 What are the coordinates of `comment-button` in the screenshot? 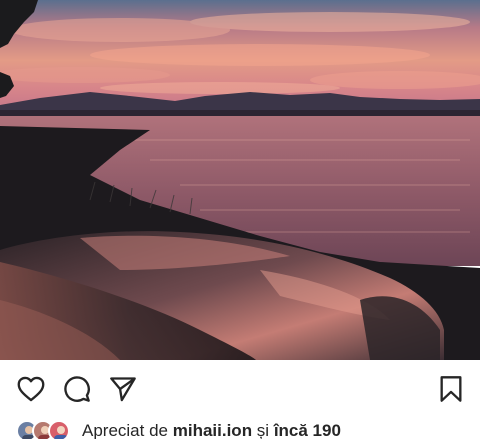 It's located at (77, 389).